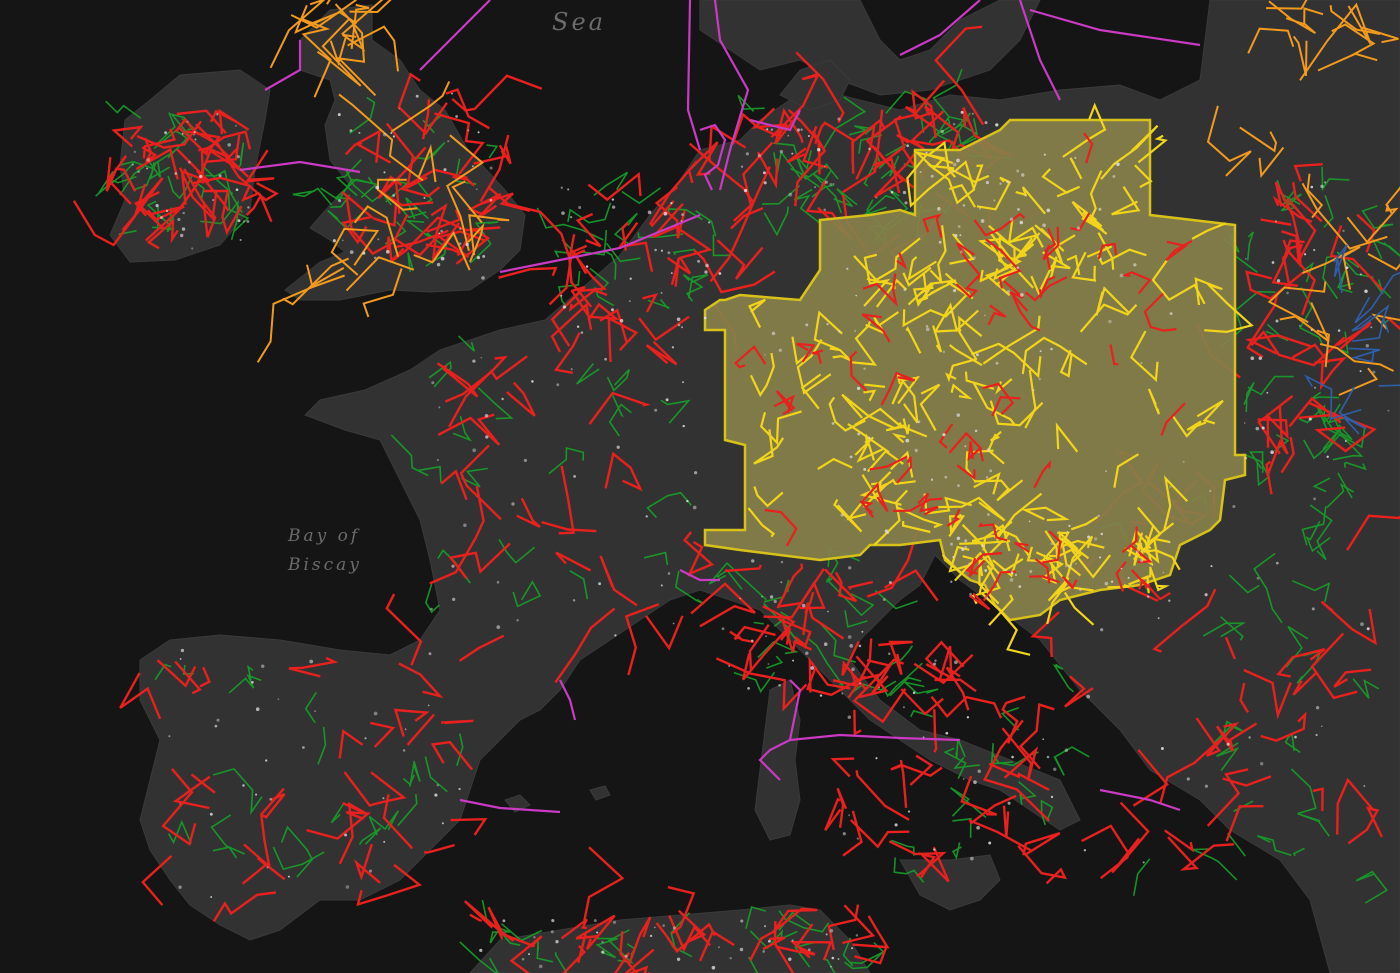  Describe the element at coordinates (579, 22) in the screenshot. I see `sea-label: Sea` at that location.